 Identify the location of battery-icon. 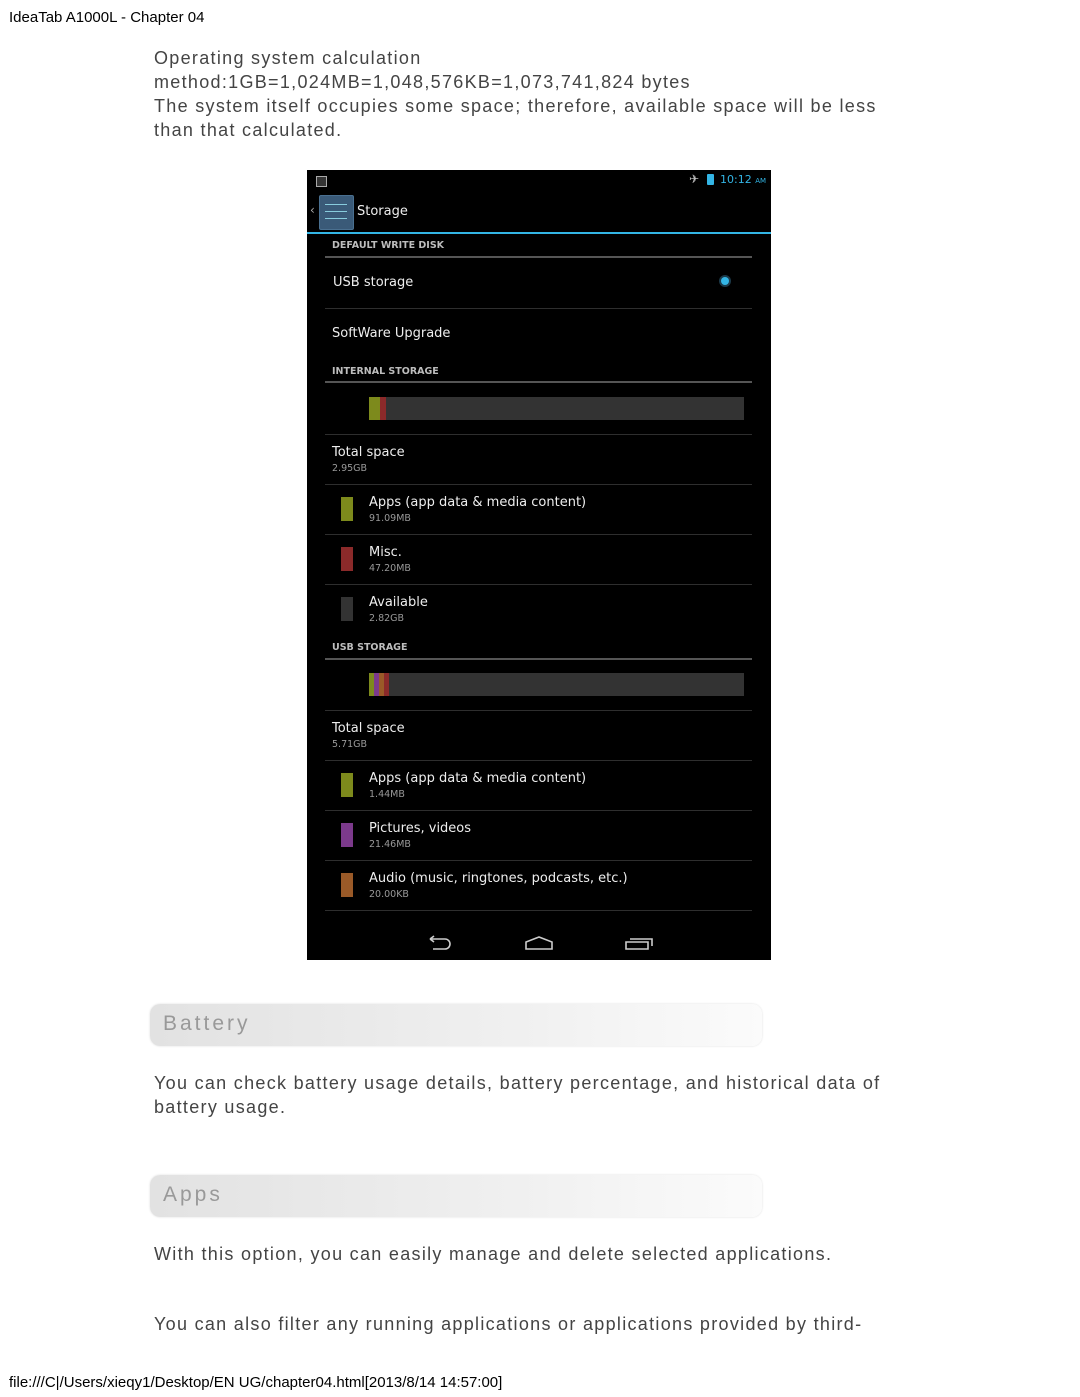
(710, 179).